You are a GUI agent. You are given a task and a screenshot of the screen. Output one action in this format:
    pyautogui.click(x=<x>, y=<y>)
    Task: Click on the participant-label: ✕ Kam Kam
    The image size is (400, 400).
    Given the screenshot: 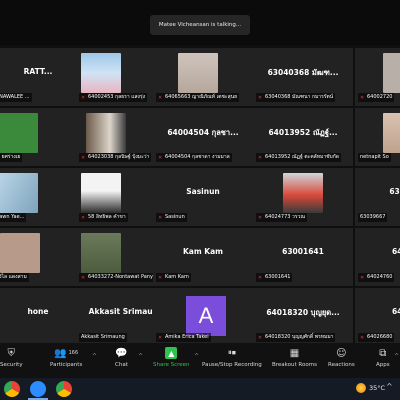 What is the action you would take?
    pyautogui.click(x=173, y=277)
    